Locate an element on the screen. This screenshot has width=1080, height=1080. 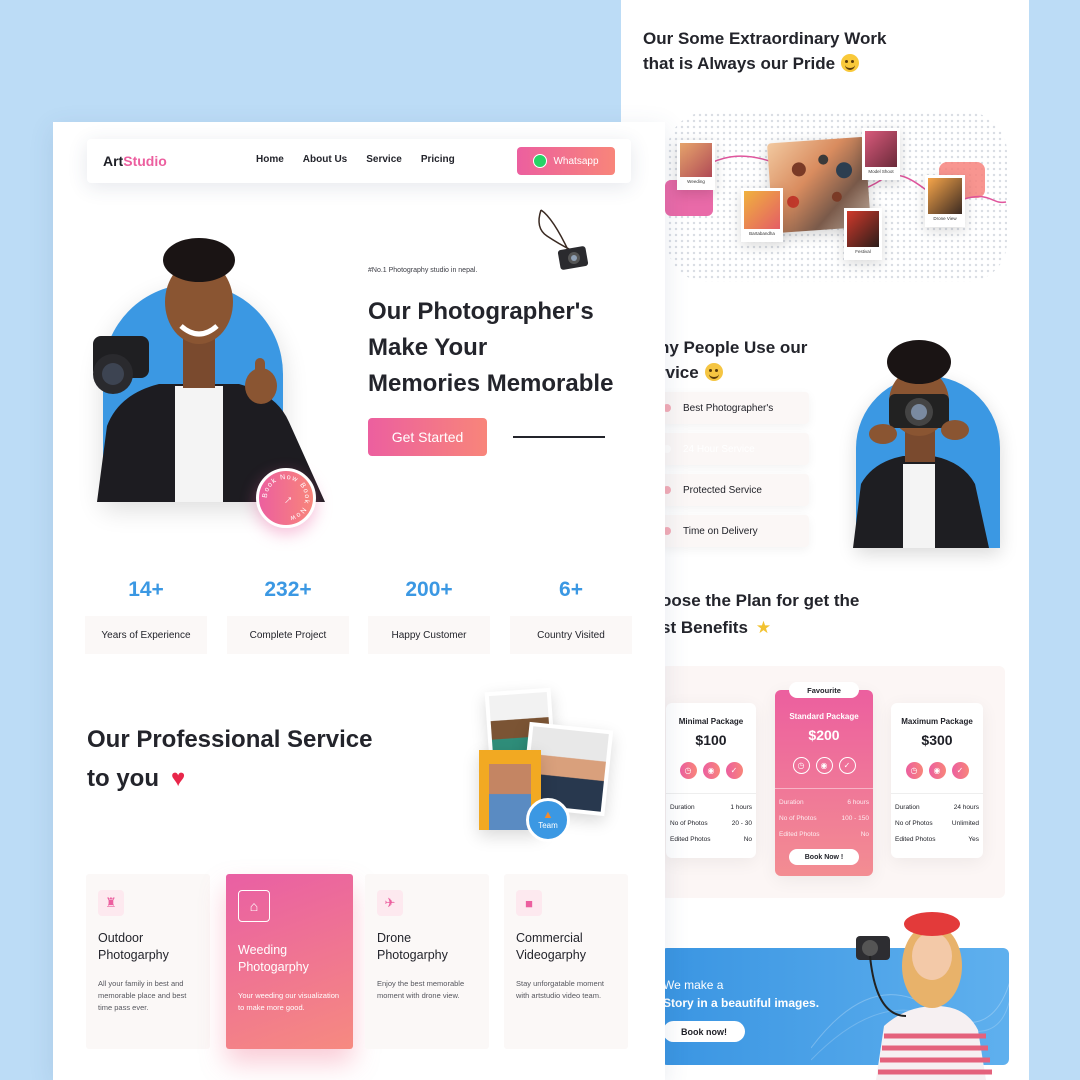
photographer-image is located at coordinates (921, 444).